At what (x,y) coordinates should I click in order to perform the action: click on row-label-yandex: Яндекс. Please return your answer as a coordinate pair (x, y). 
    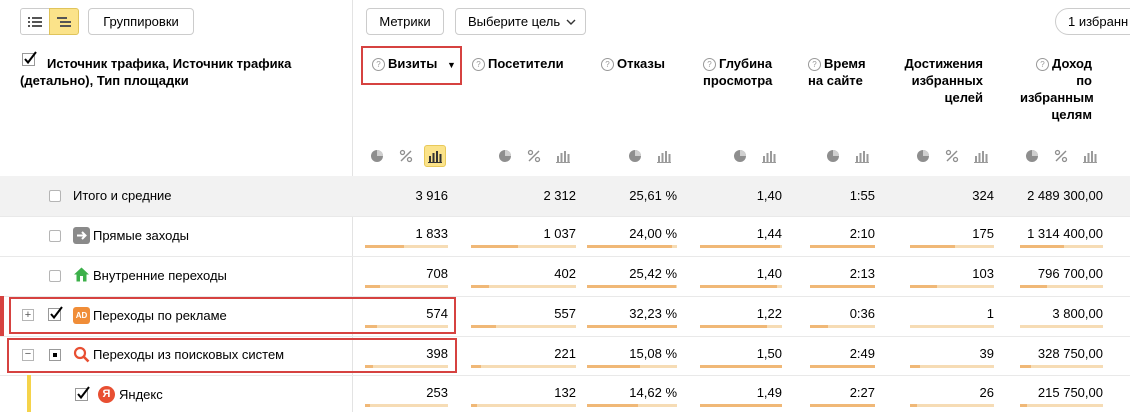
    Looking at the image, I should click on (141, 395).